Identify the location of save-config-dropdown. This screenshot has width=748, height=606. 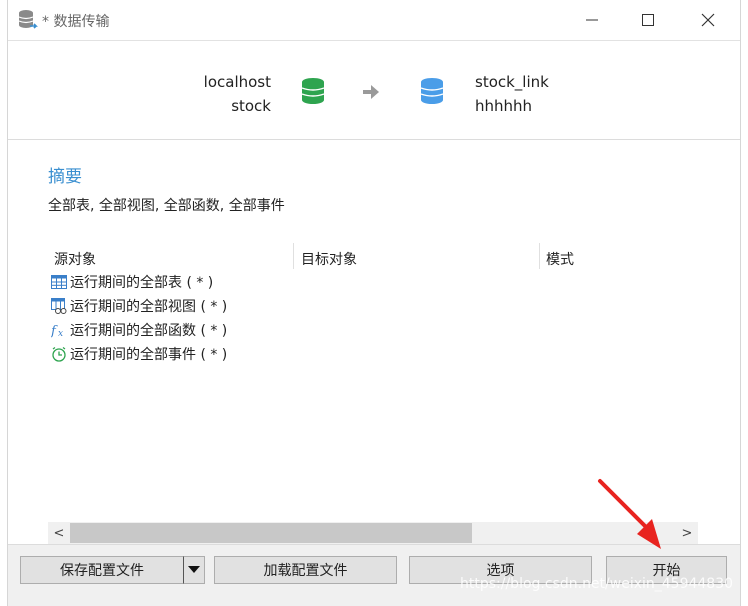
(194, 570).